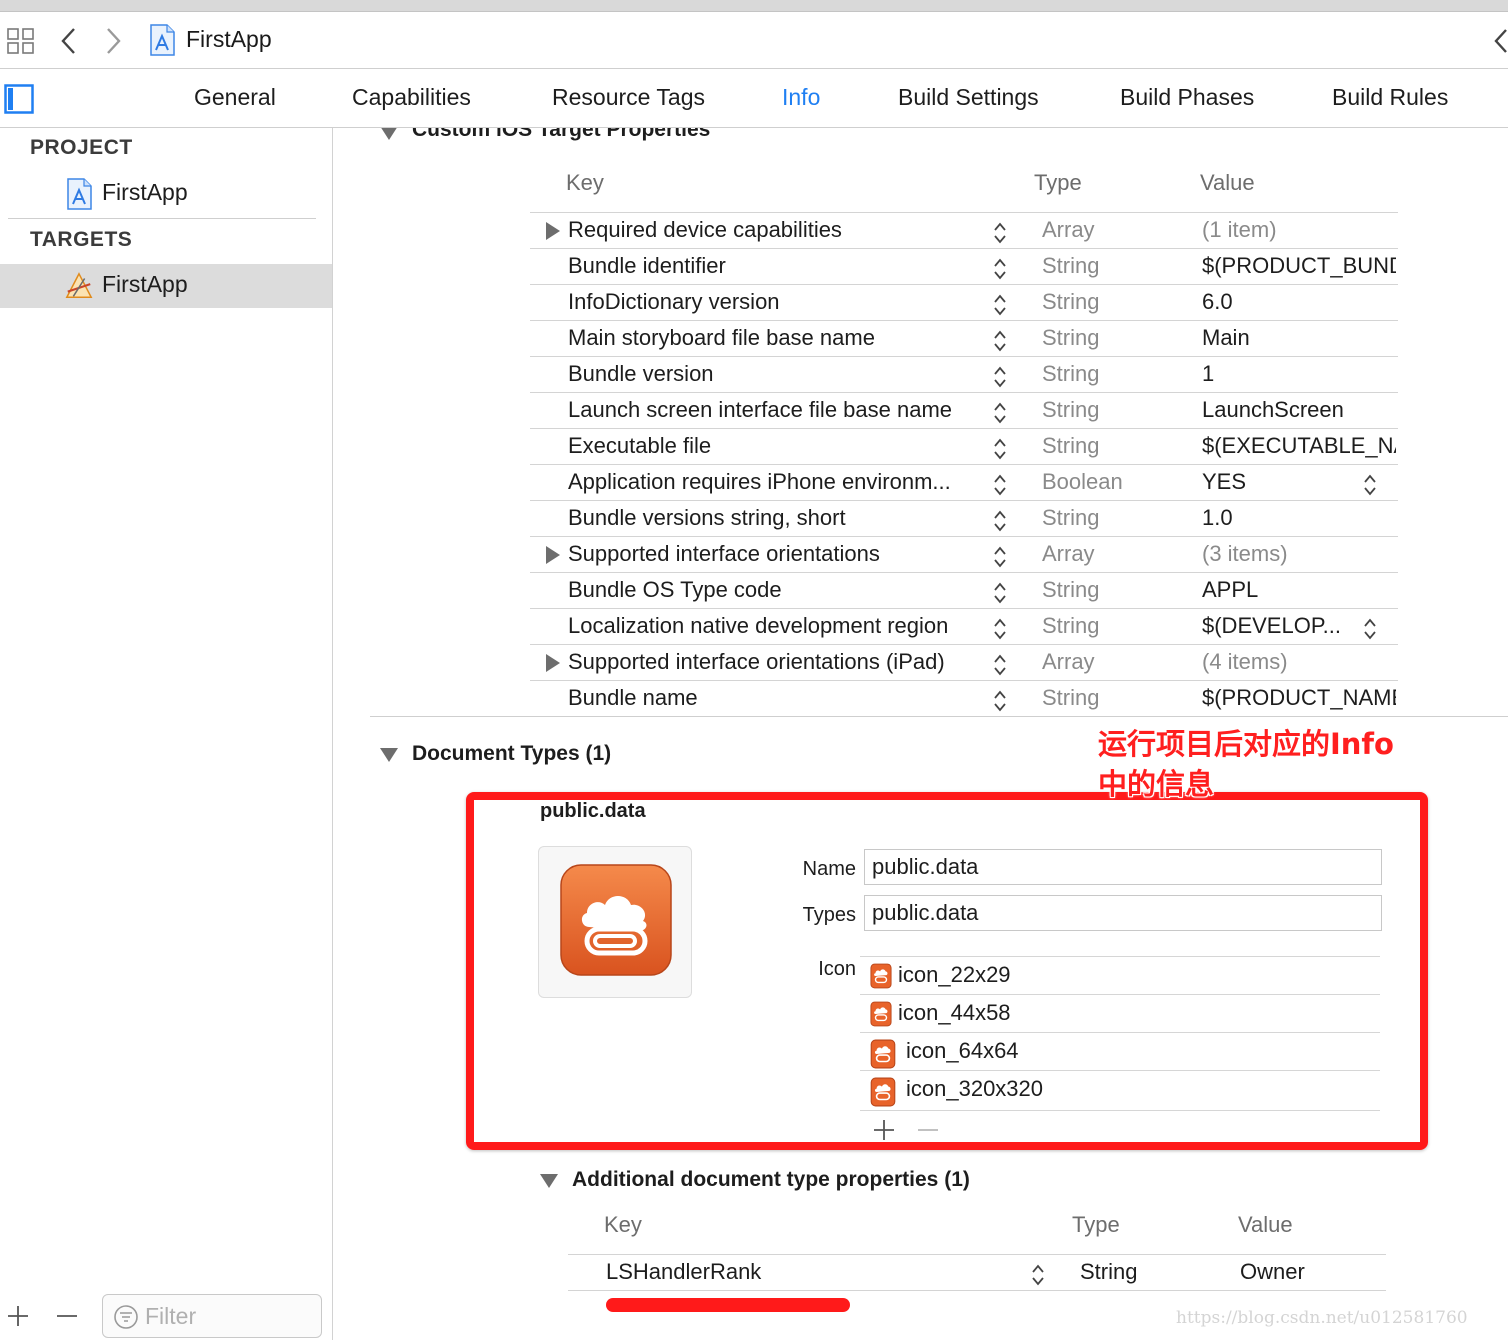 The image size is (1508, 1340). Describe the element at coordinates (754, 40) in the screenshot. I see `toolbar: FirstApp` at that location.